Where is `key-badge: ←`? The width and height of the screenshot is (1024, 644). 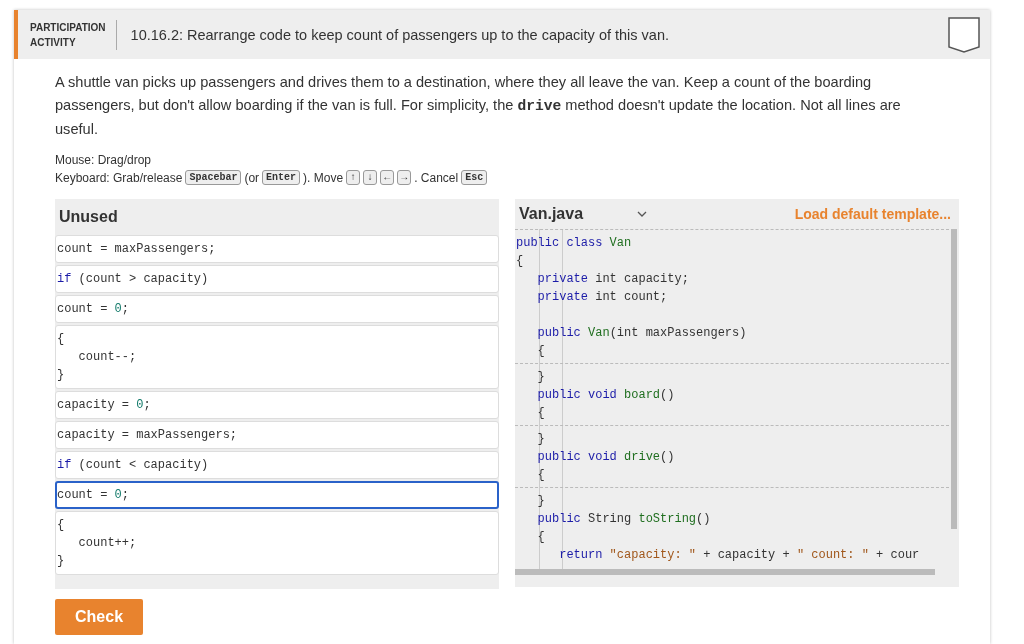
key-badge: ← is located at coordinates (387, 177).